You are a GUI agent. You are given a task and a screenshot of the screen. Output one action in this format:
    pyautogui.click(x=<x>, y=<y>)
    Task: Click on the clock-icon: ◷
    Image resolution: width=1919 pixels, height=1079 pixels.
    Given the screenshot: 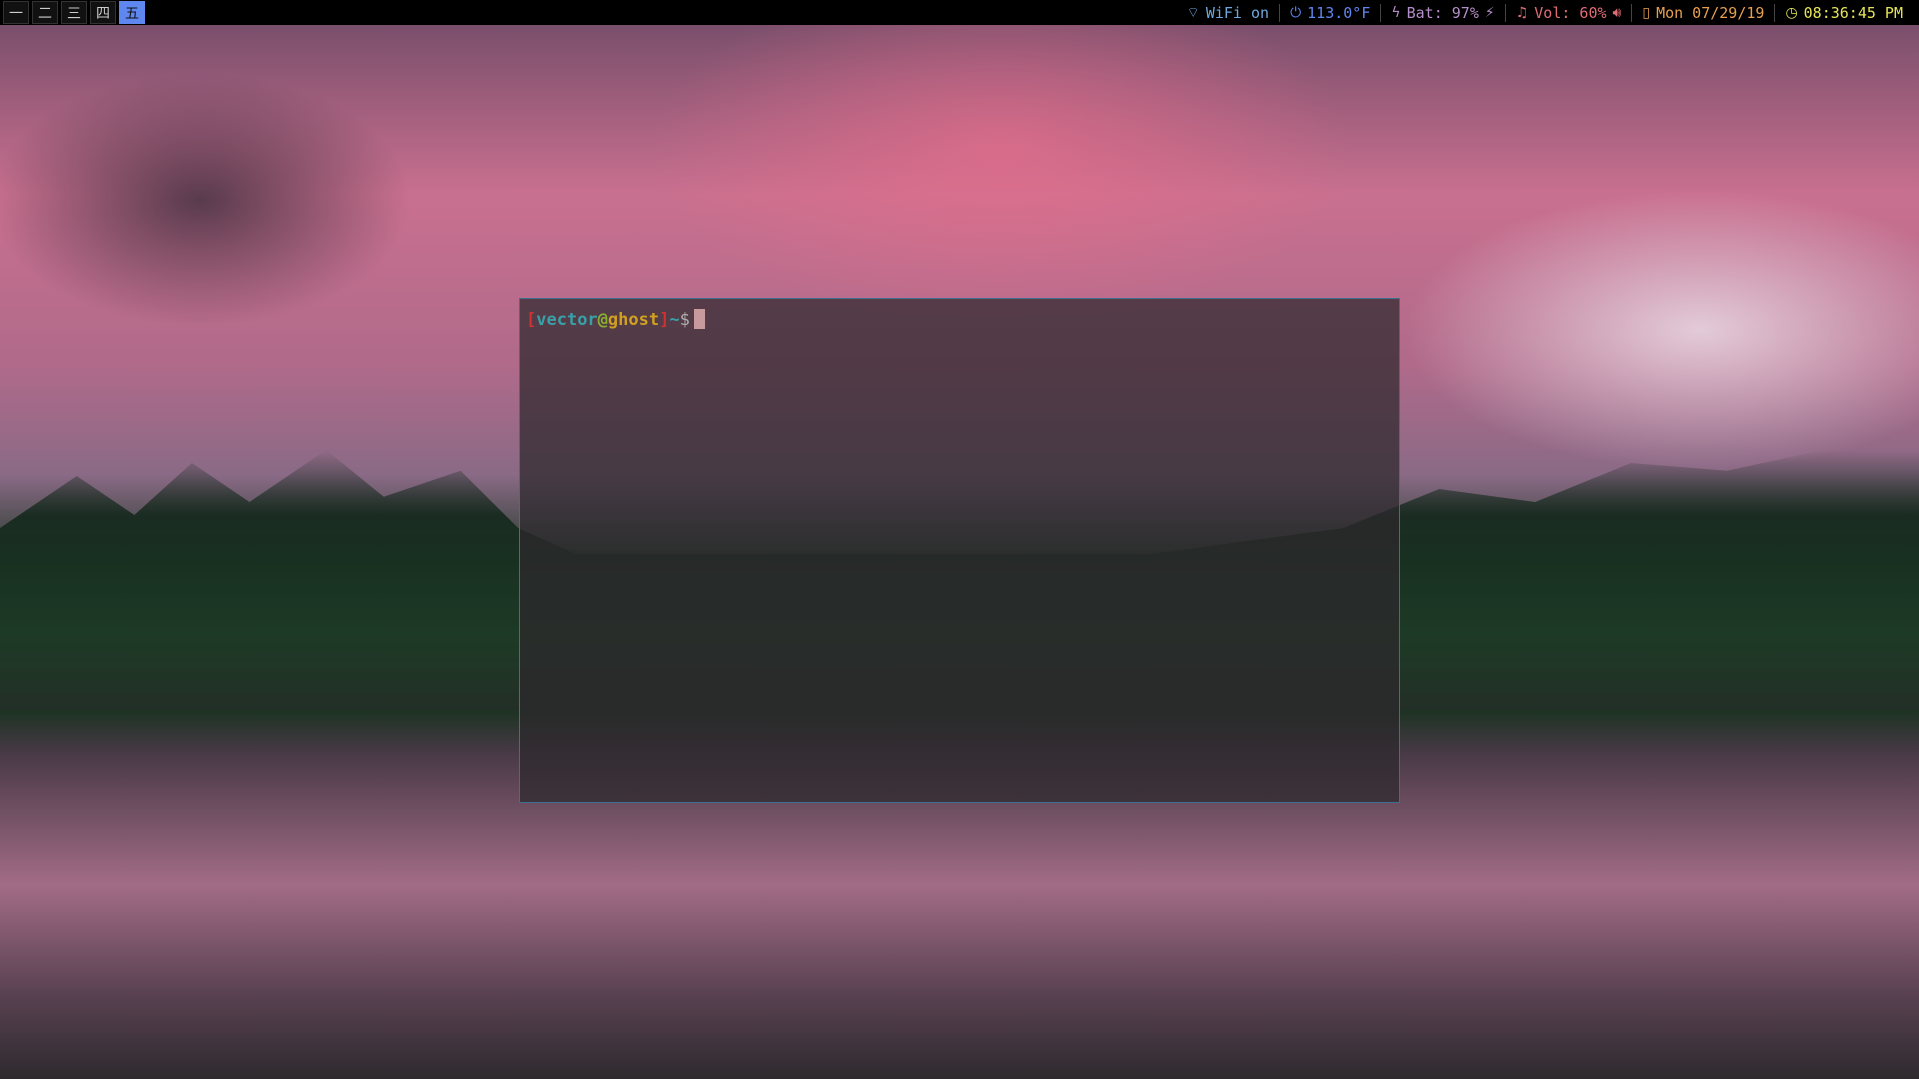 What is the action you would take?
    pyautogui.click(x=1791, y=12)
    